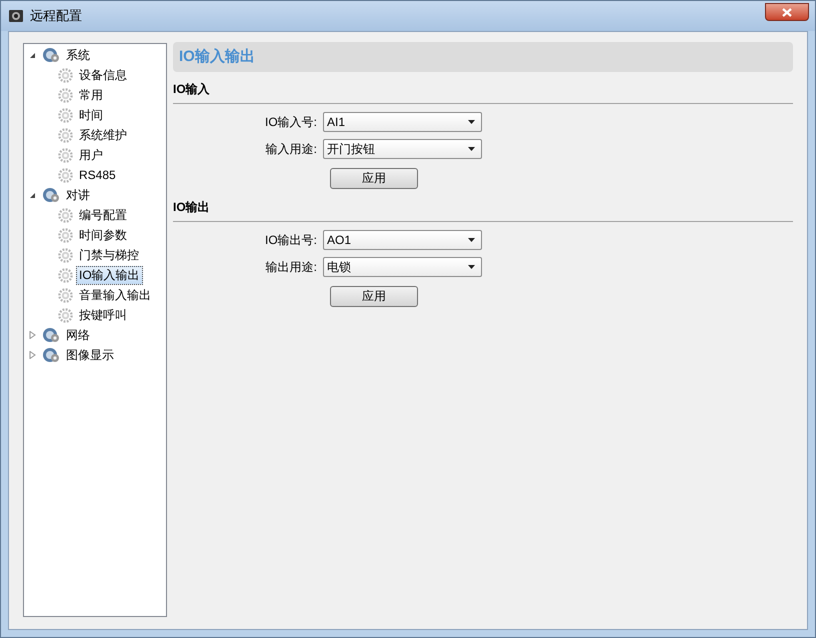 This screenshot has width=816, height=638. What do you see at coordinates (16, 16) in the screenshot?
I see `app-icon` at bounding box center [16, 16].